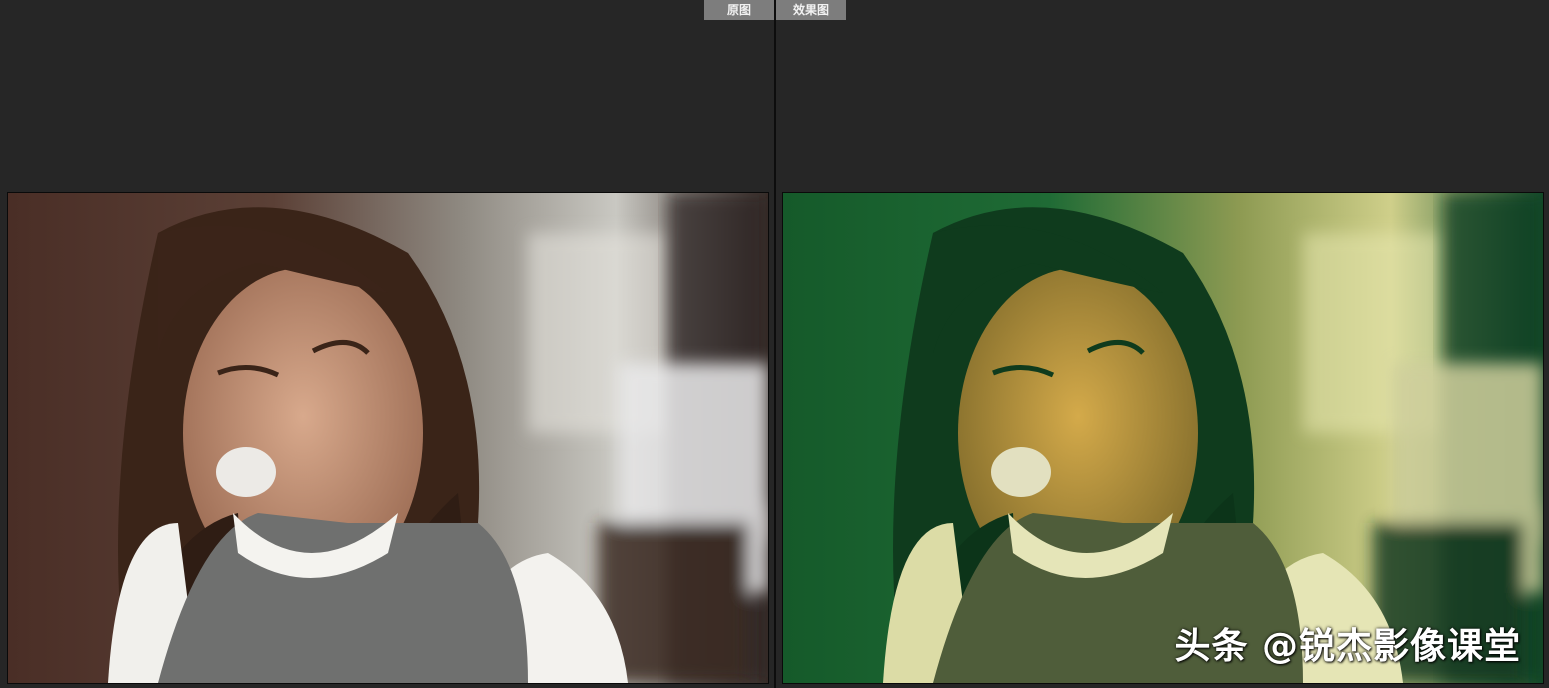 Image resolution: width=1549 pixels, height=688 pixels. I want to click on watermark-text: 头条 @锐杰影像课堂, so click(1347, 646).